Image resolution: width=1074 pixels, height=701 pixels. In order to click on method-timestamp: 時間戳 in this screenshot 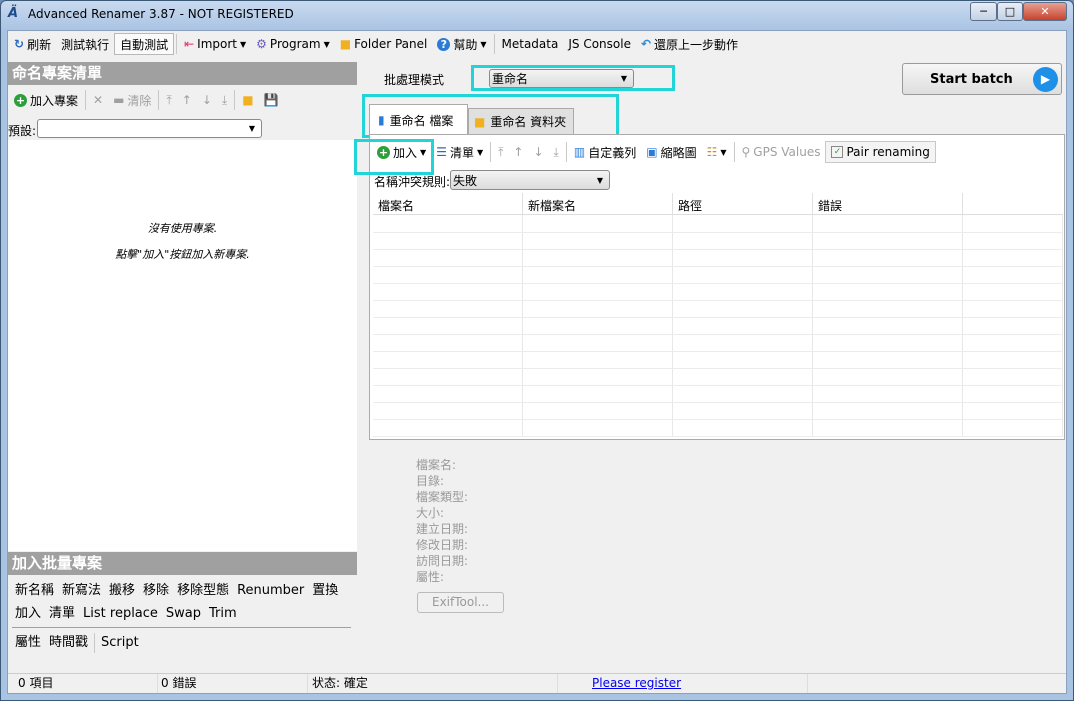, I will do `click(68, 642)`.